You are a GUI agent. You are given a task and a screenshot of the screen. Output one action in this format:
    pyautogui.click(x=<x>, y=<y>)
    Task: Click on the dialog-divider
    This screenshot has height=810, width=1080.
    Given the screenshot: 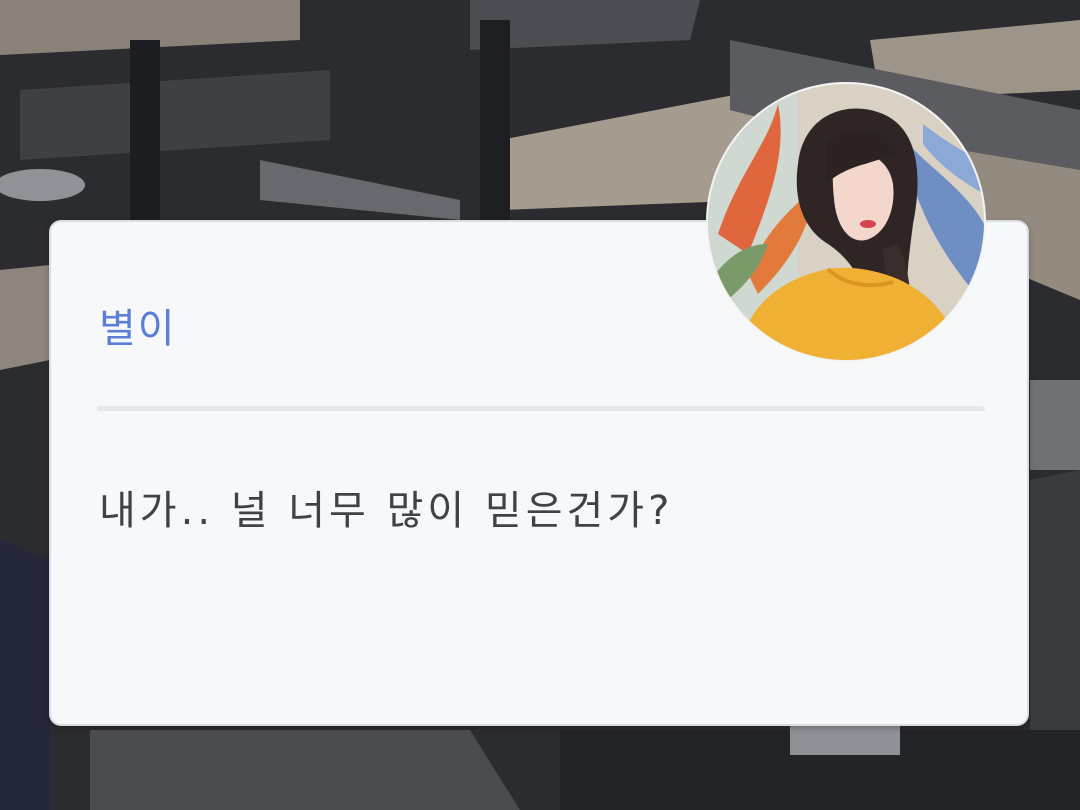 What is the action you would take?
    pyautogui.click(x=541, y=408)
    